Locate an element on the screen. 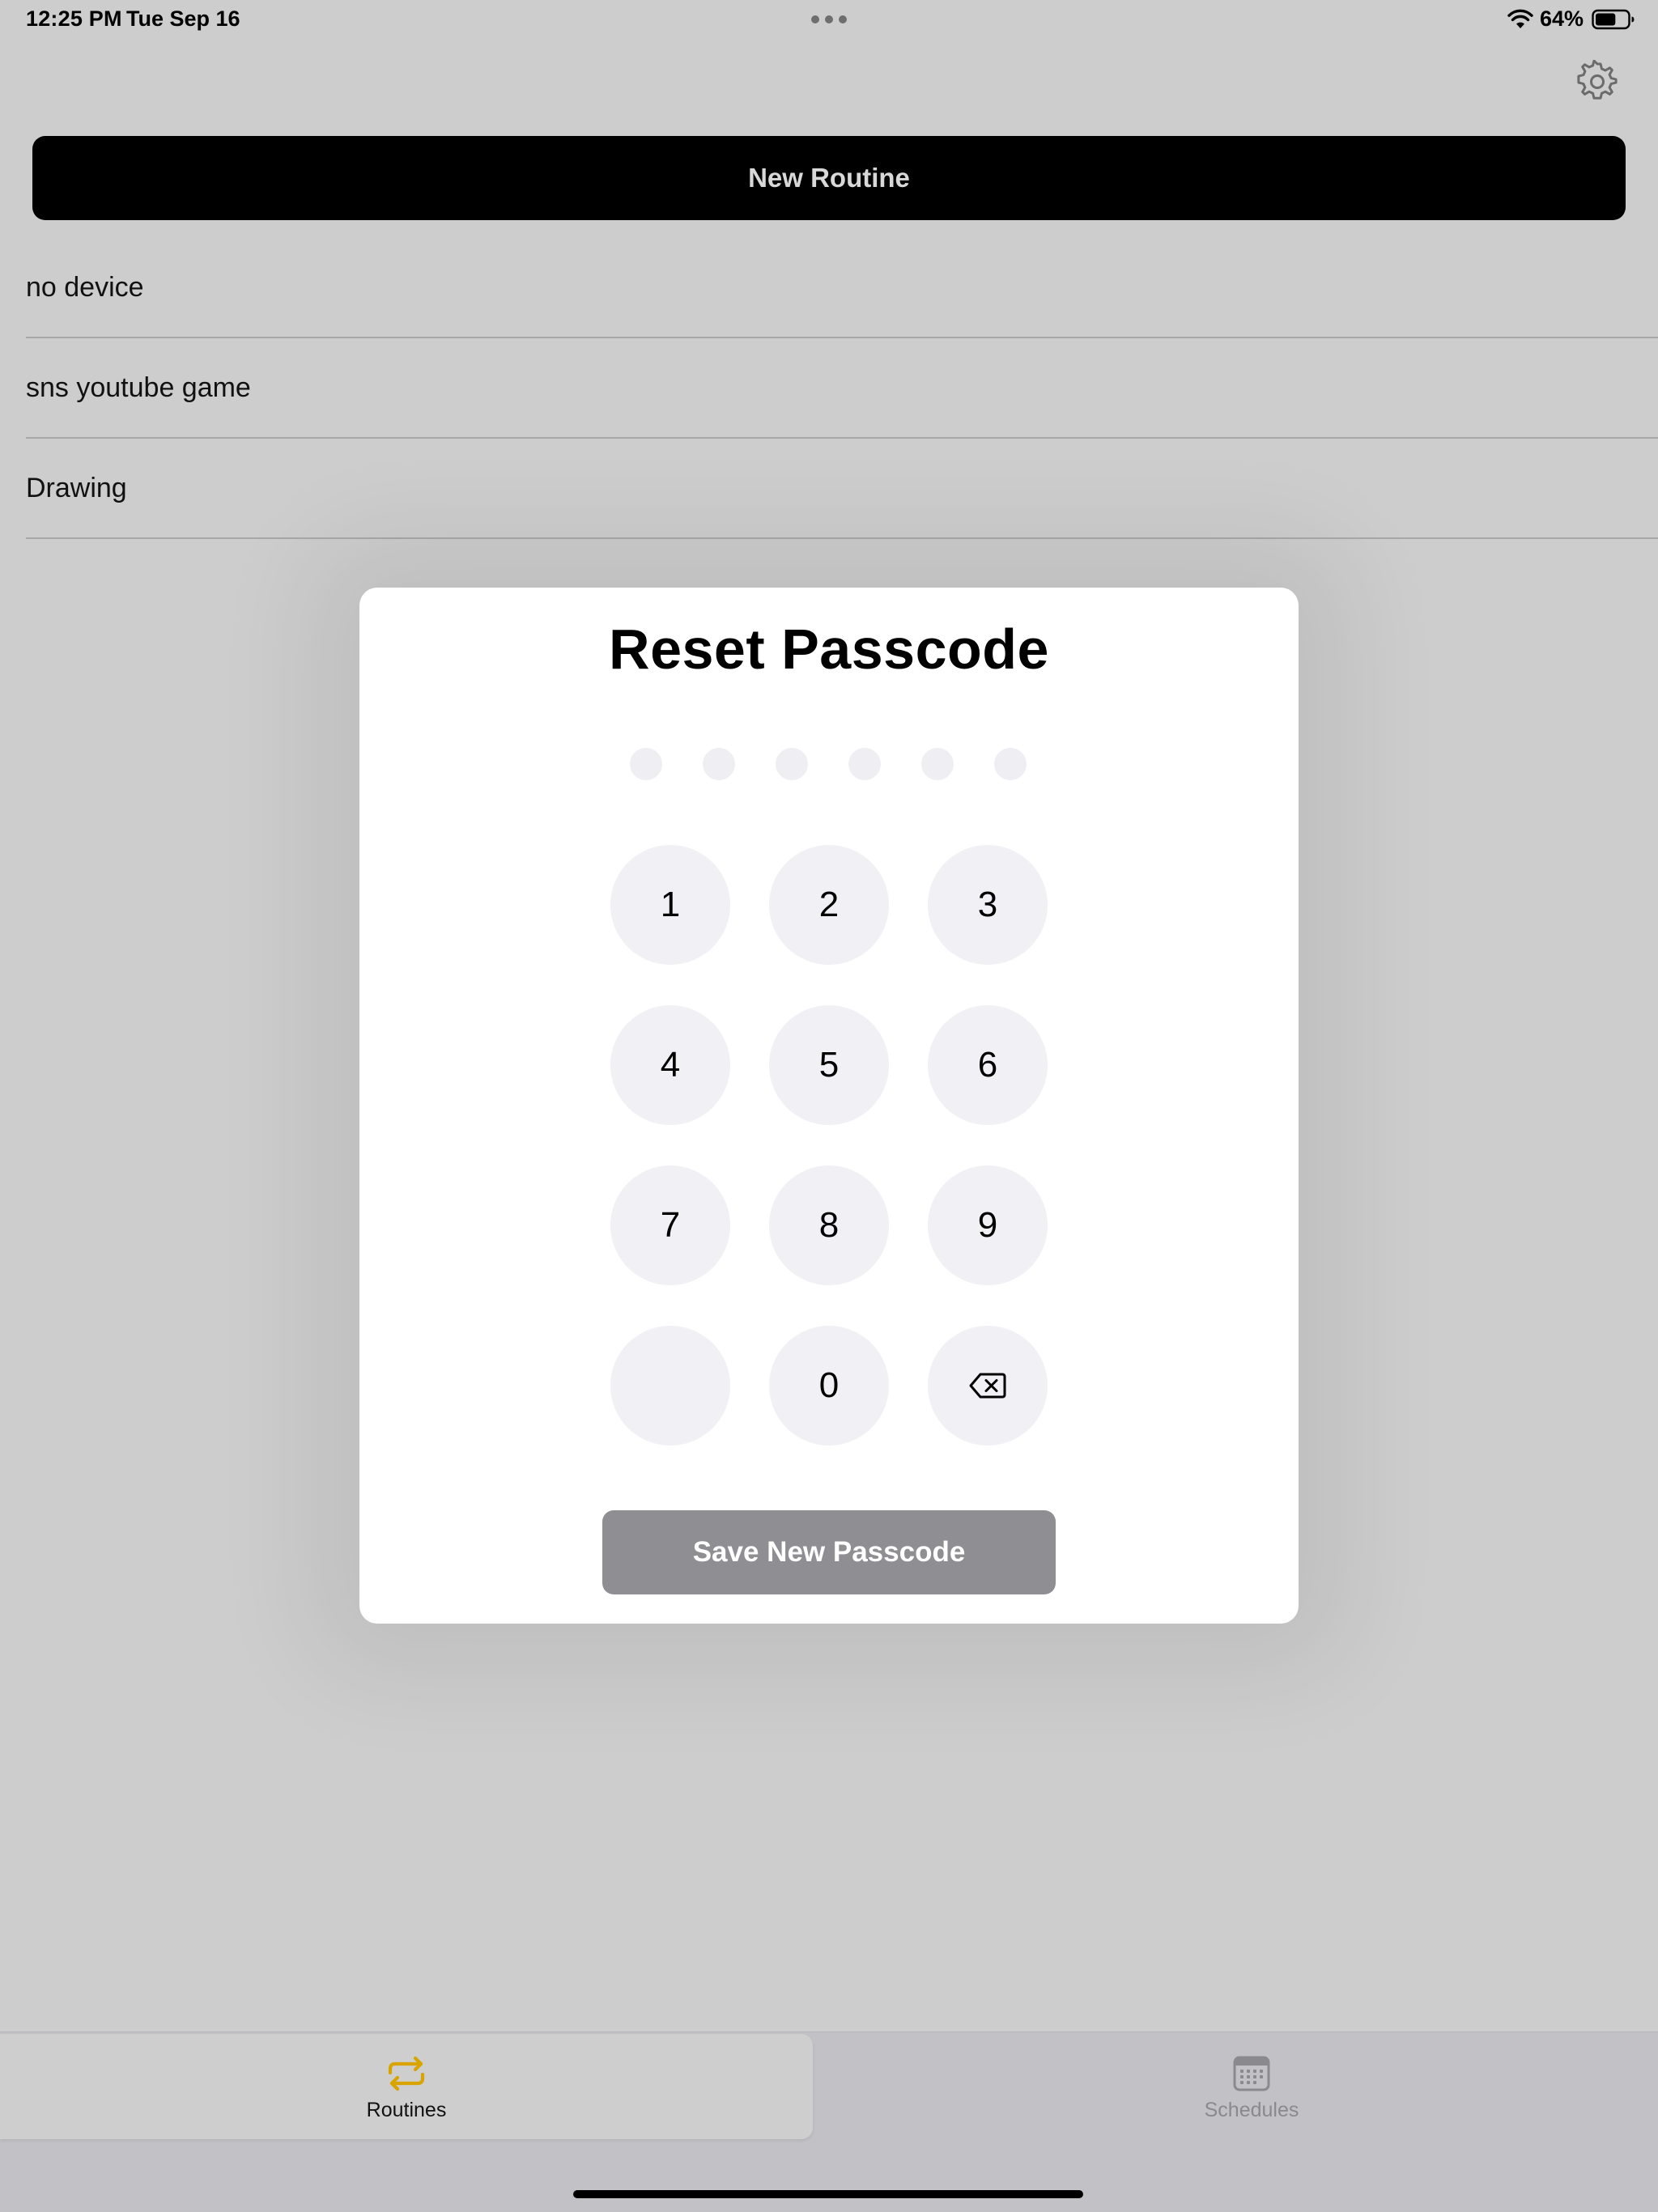 Image resolution: width=1658 pixels, height=2212 pixels. save-button-label: Save New Passcode is located at coordinates (829, 1552).